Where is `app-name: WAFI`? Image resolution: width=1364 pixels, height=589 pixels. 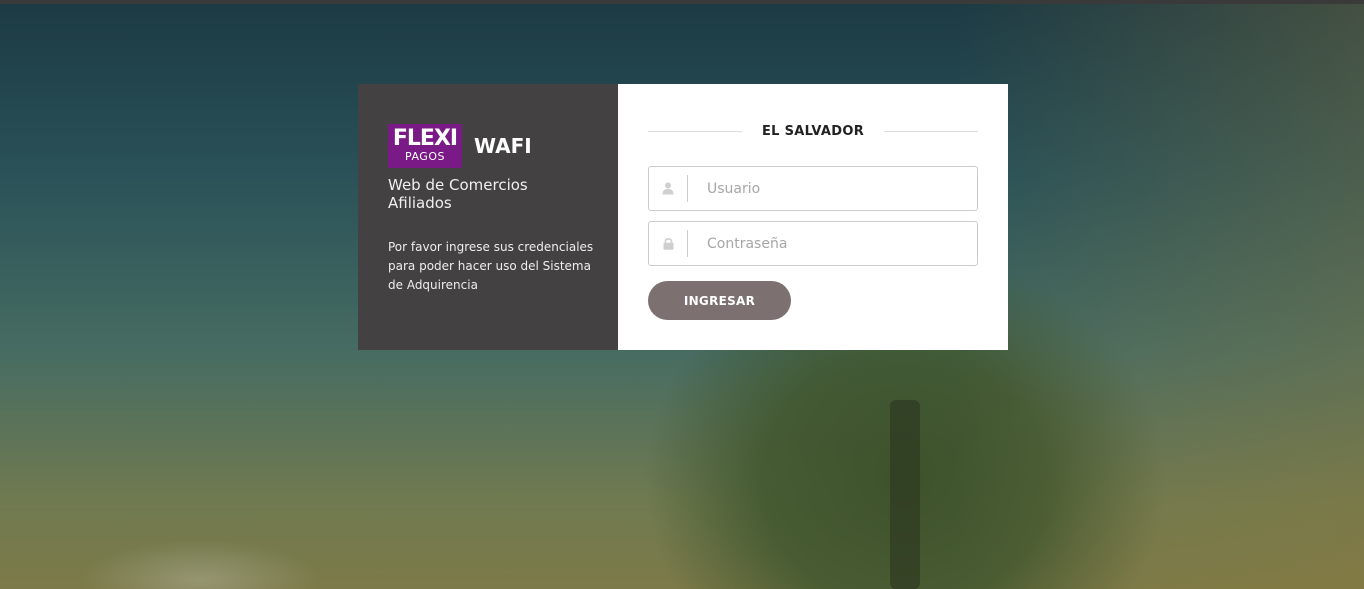
app-name: WAFI is located at coordinates (503, 146).